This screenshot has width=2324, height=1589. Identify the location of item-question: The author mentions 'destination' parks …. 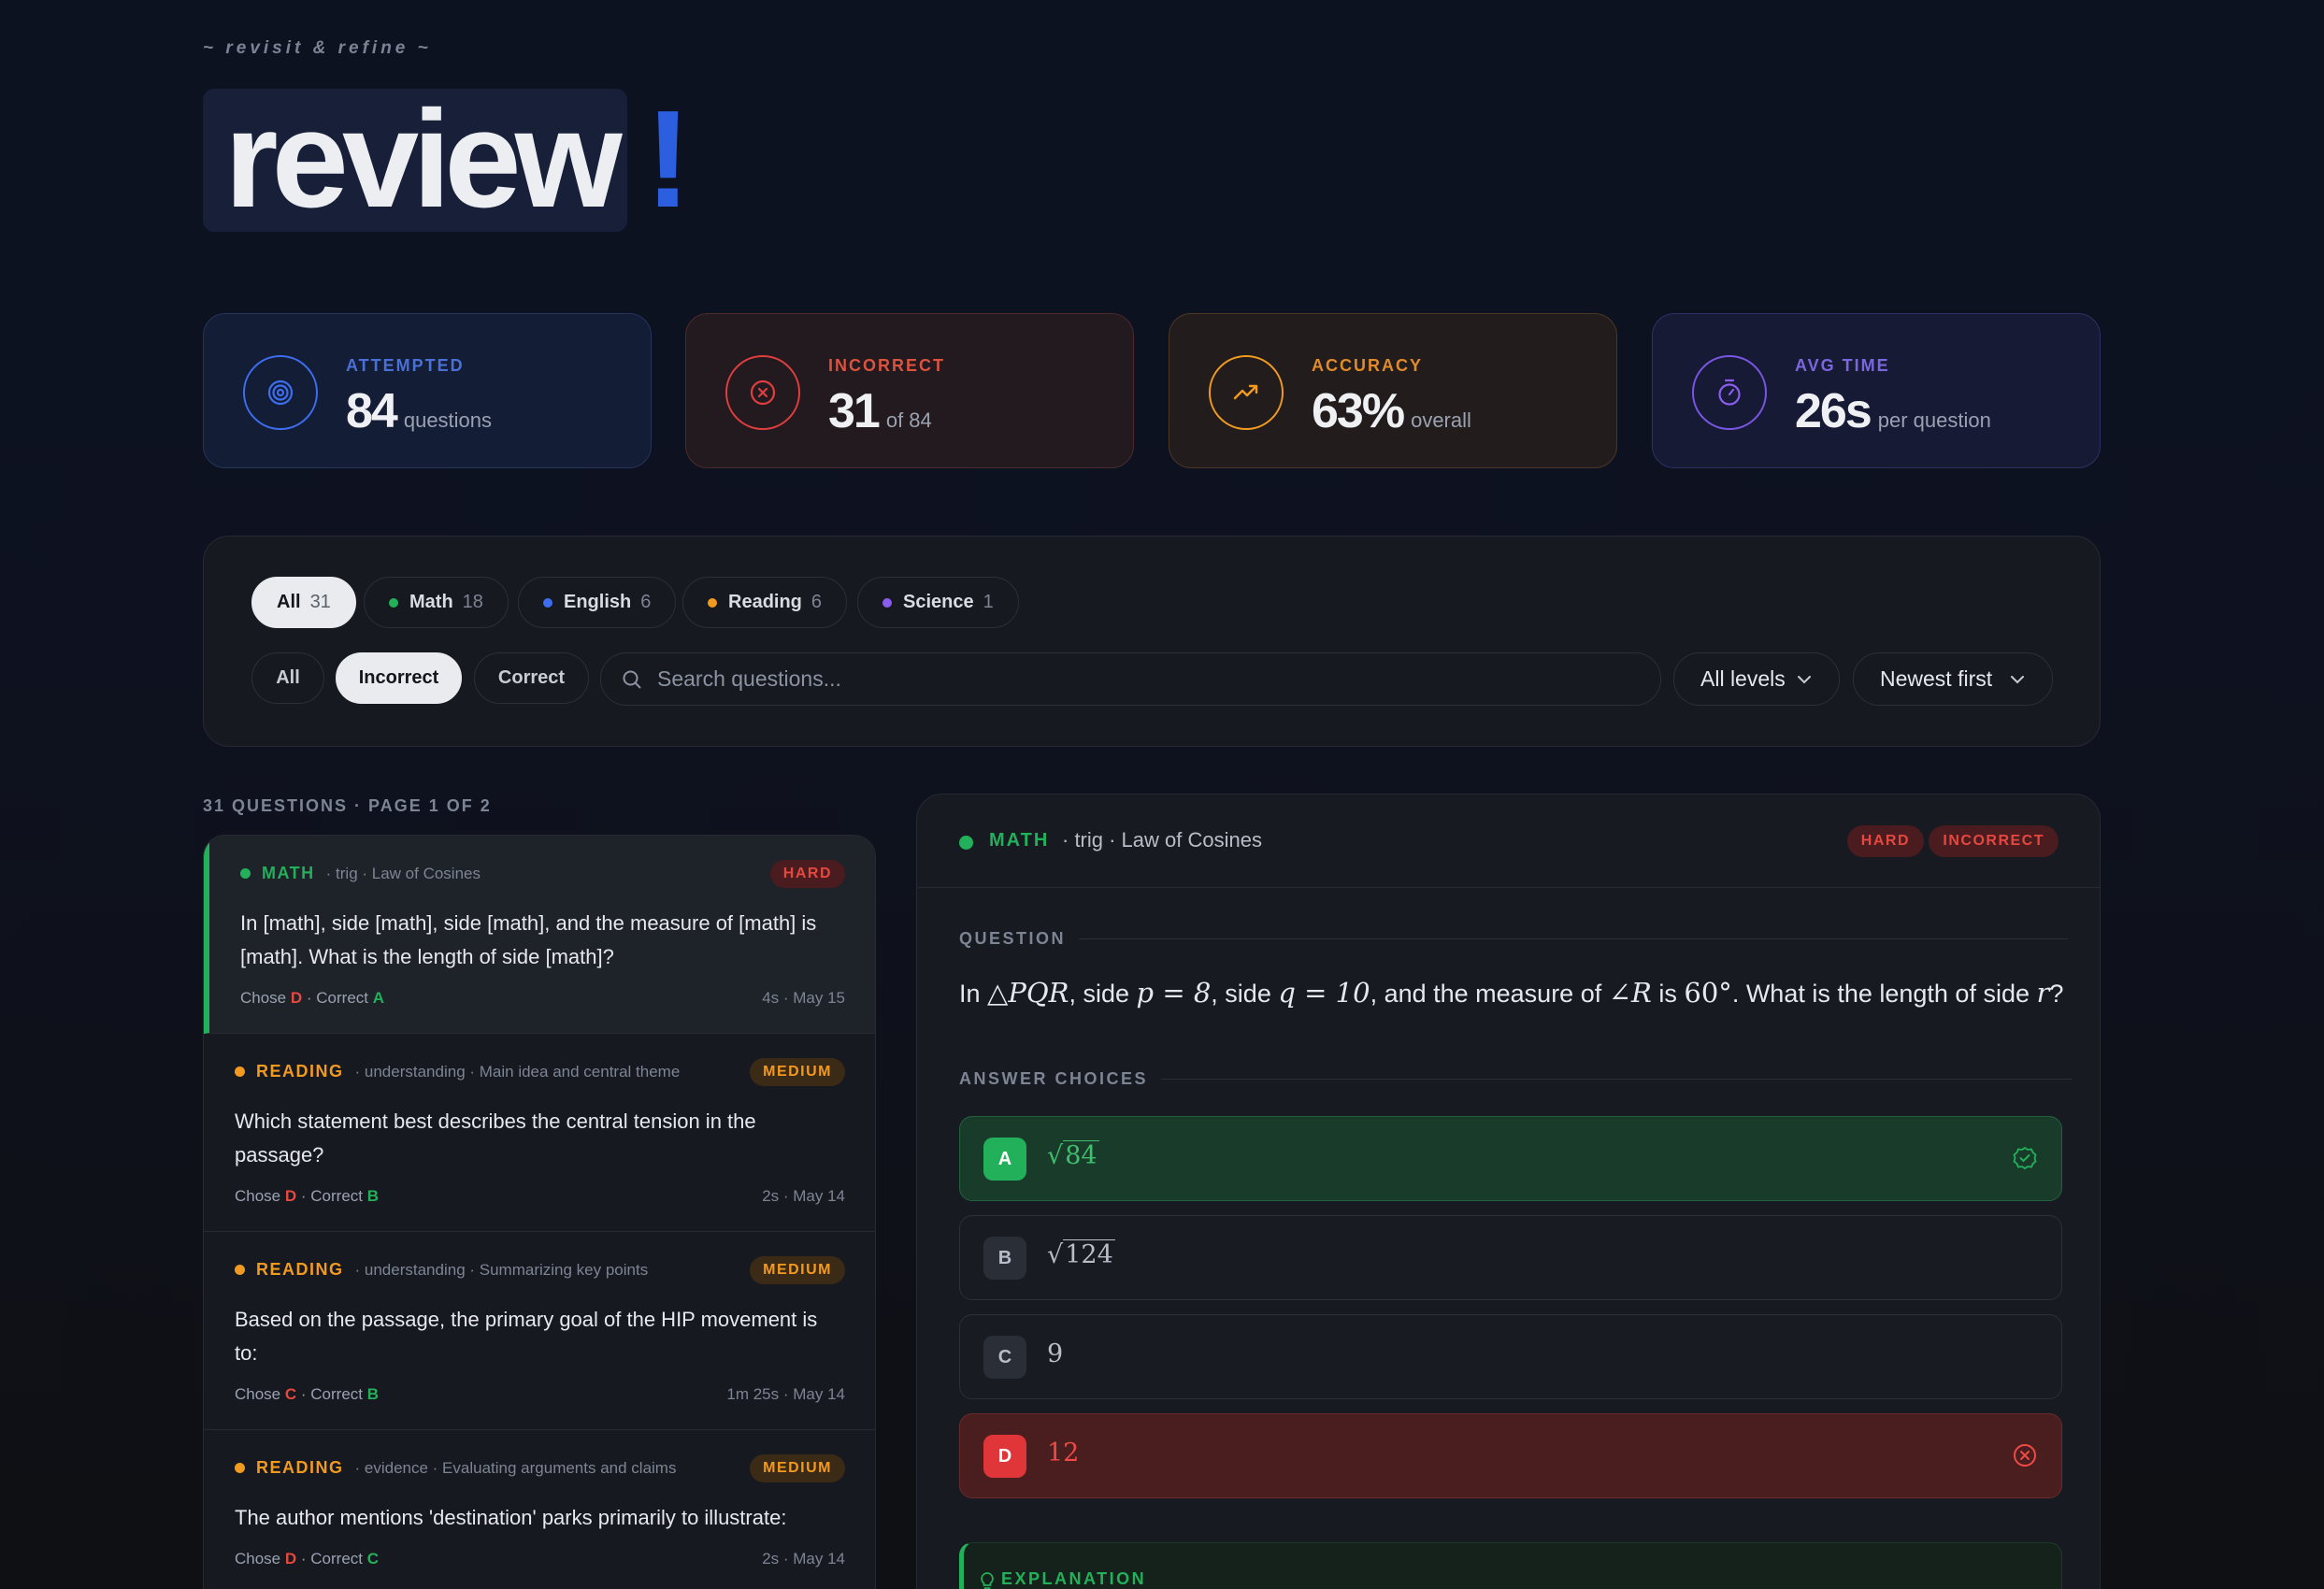
(511, 1517).